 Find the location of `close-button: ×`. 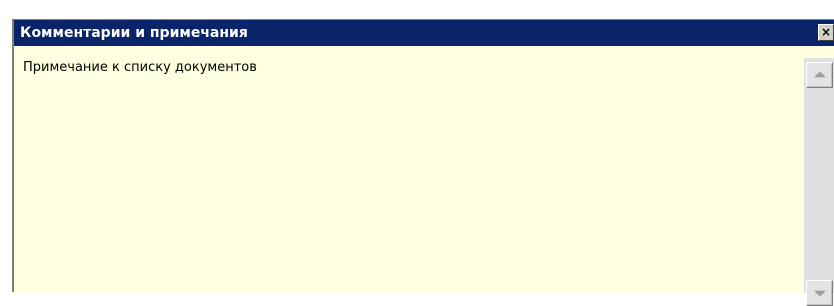

close-button: × is located at coordinates (826, 32).